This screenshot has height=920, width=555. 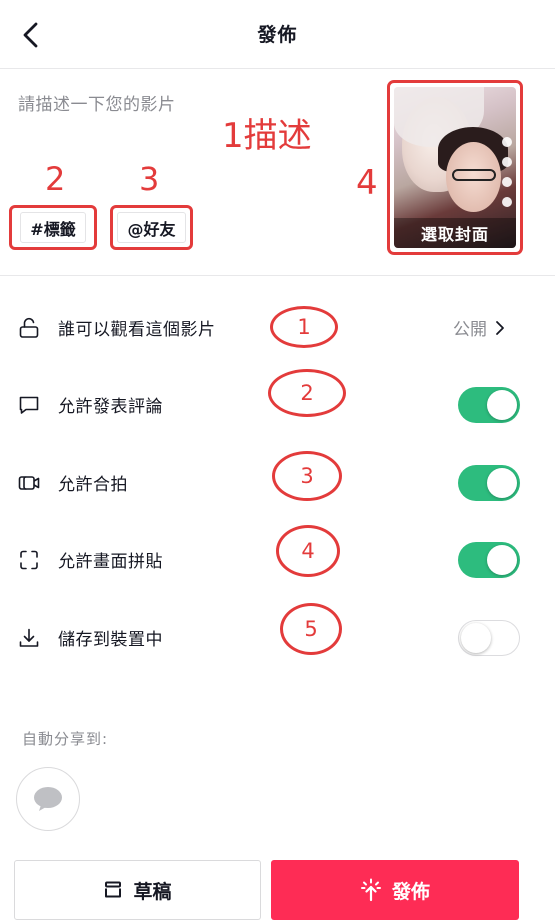 I want to click on post-button: 發佈, so click(x=395, y=890).